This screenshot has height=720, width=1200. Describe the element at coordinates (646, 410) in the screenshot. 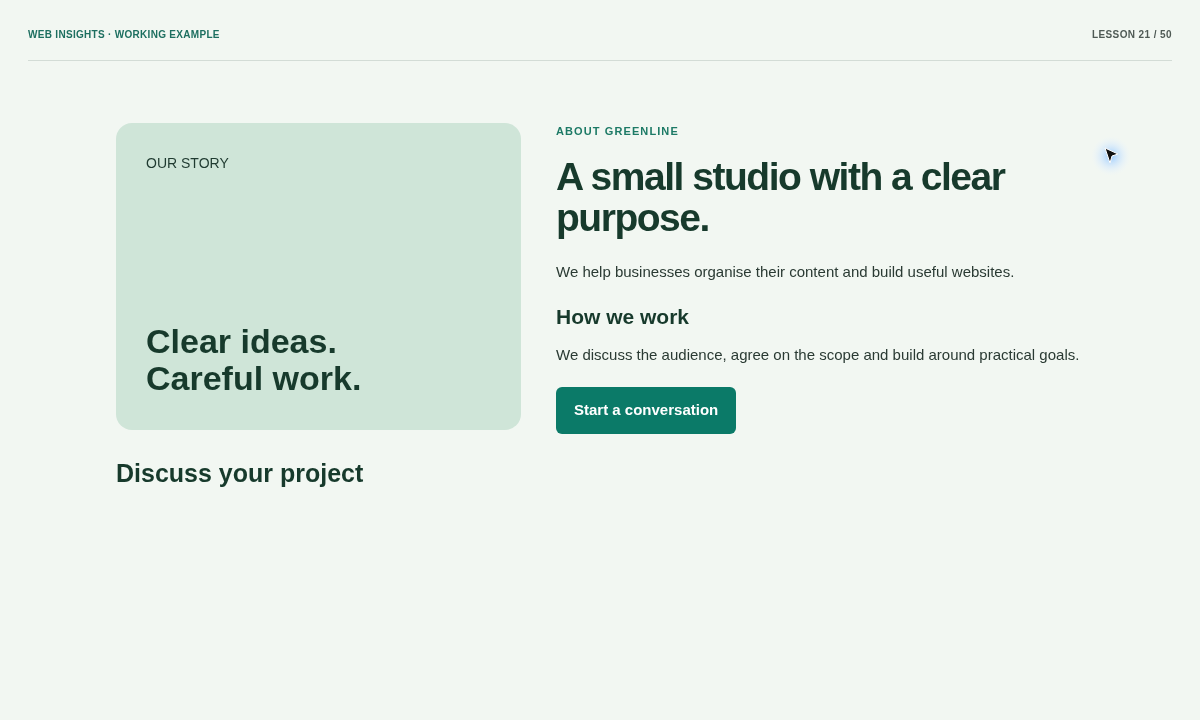

I see `start-conversation-button: Start a conversation` at that location.